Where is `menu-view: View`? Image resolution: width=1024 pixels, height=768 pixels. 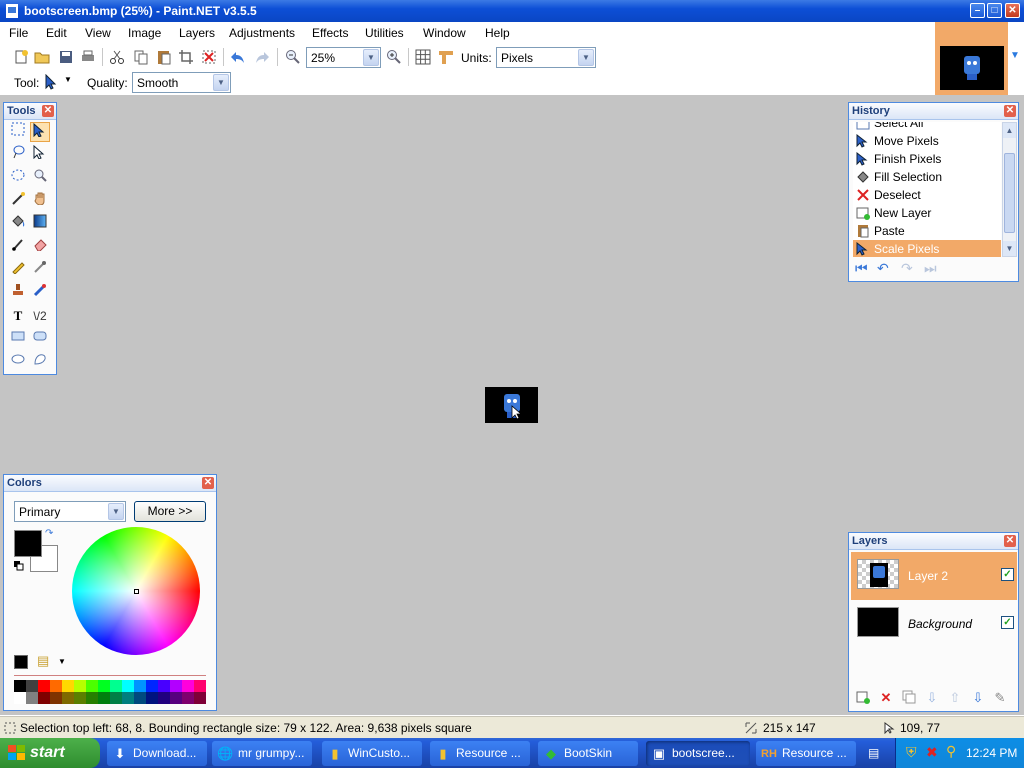
menu-view: View is located at coordinates (98, 33).